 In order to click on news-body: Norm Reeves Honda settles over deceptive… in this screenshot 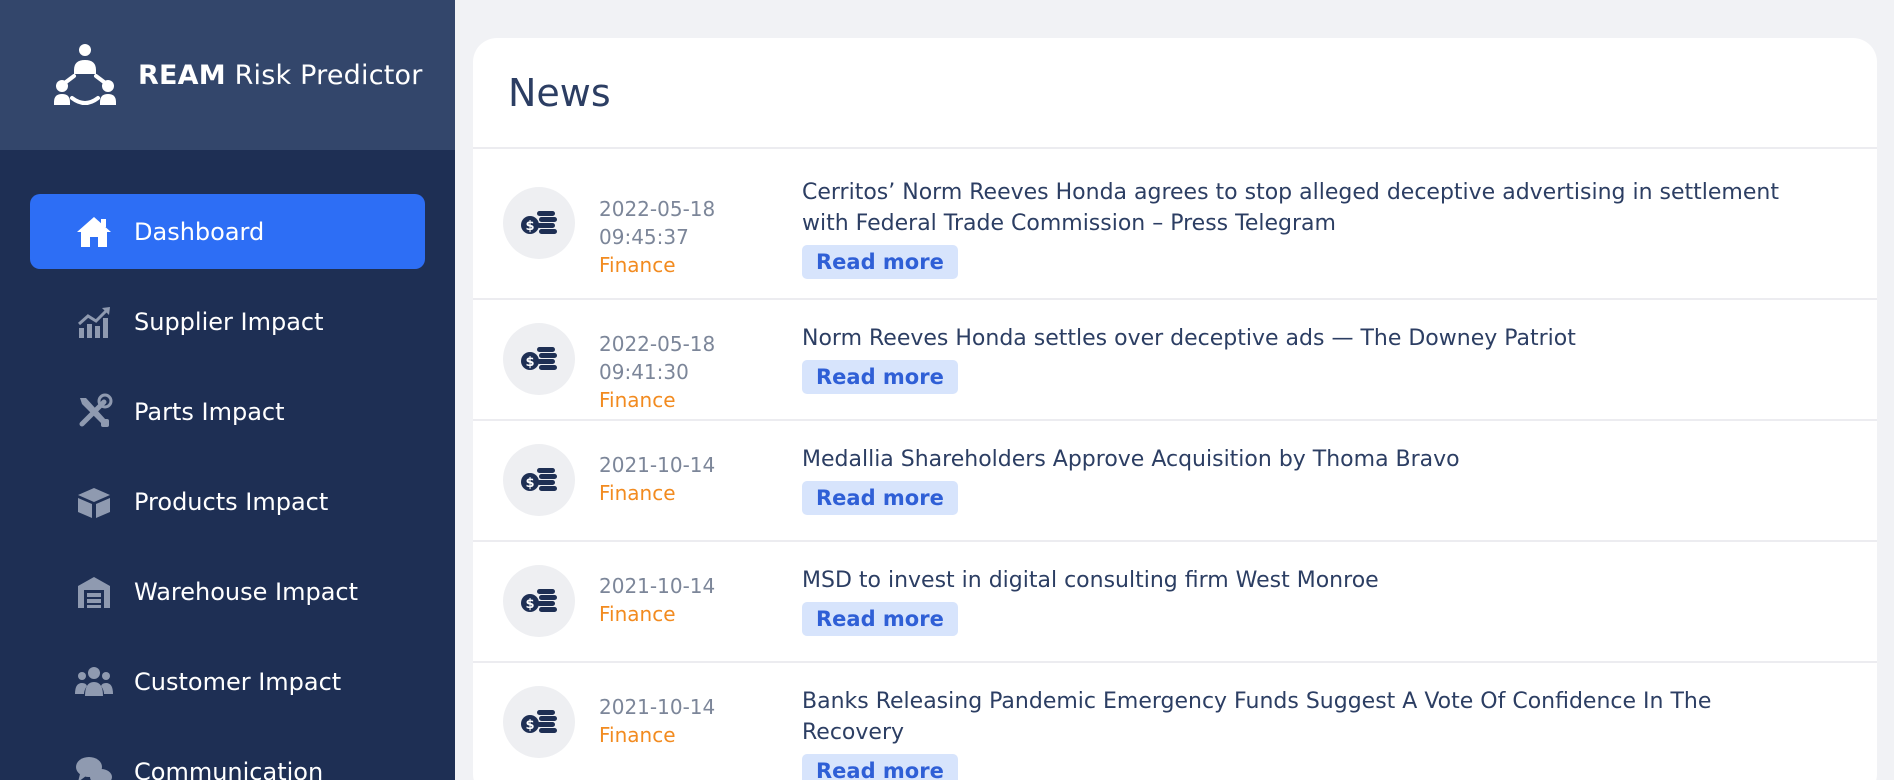, I will do `click(1339, 358)`.